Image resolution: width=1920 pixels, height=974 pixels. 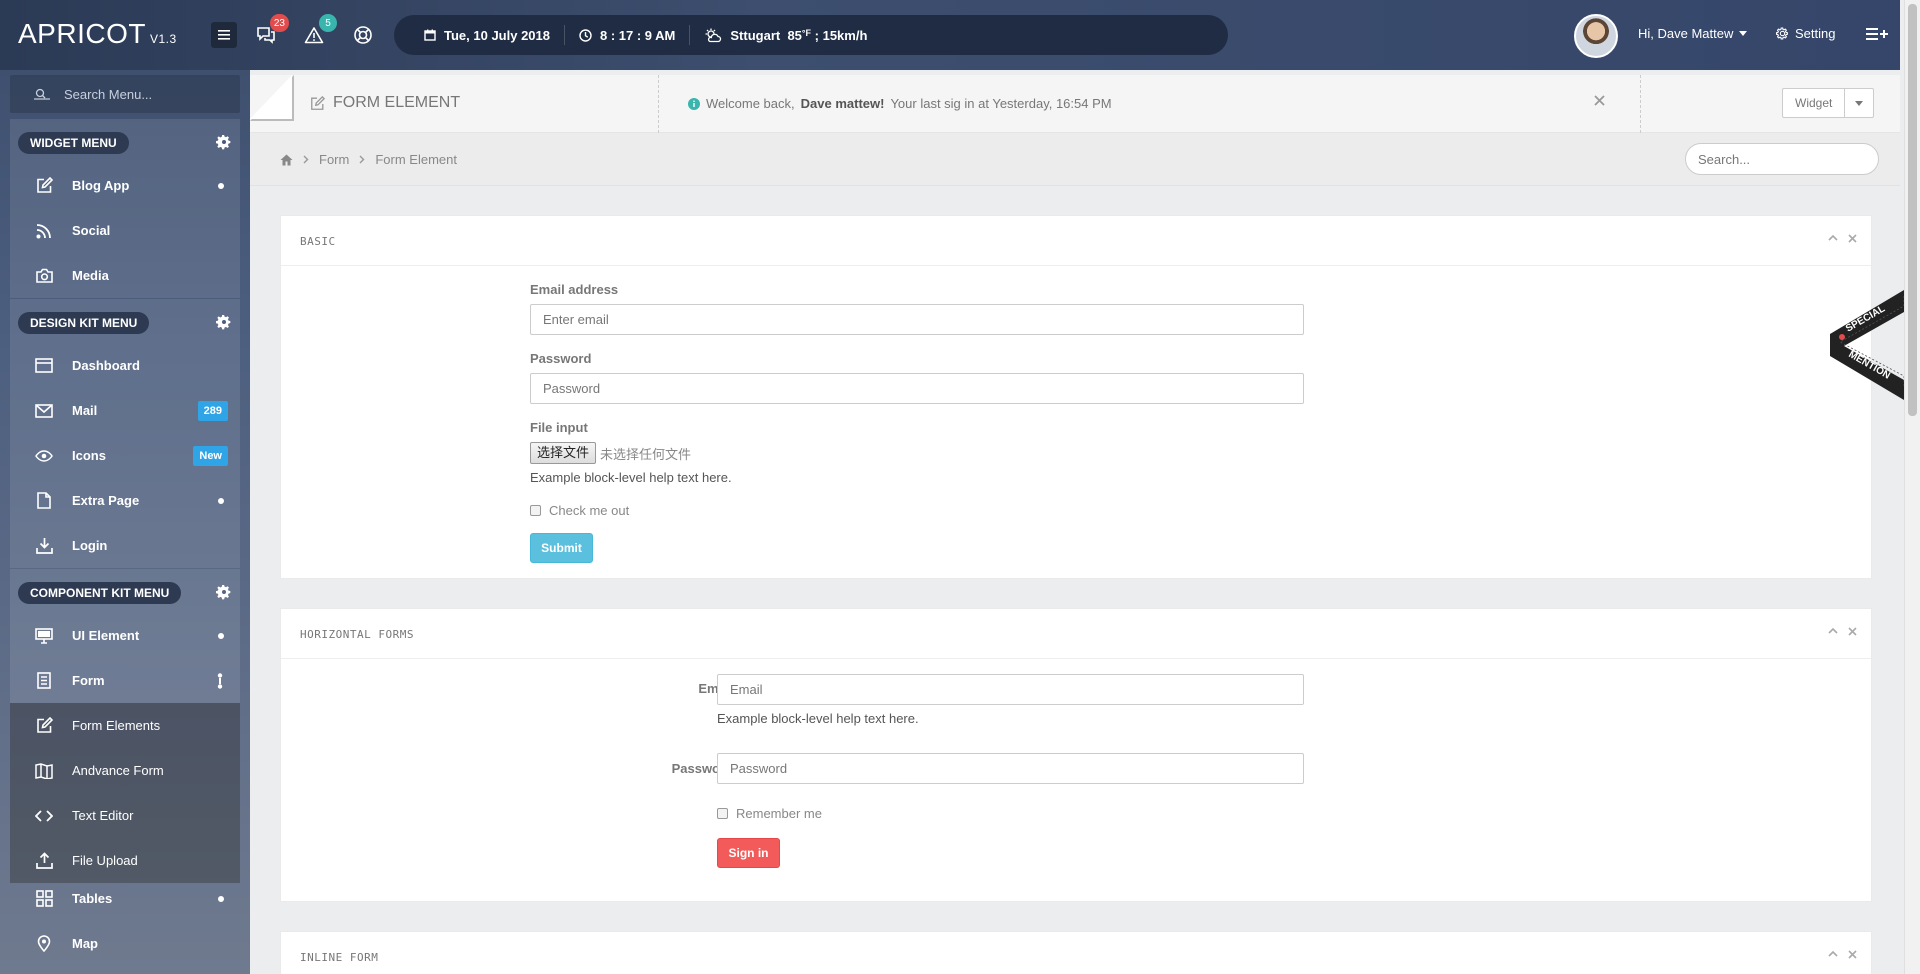 I want to click on panel-header: INLINE FORM, so click(x=1076, y=953).